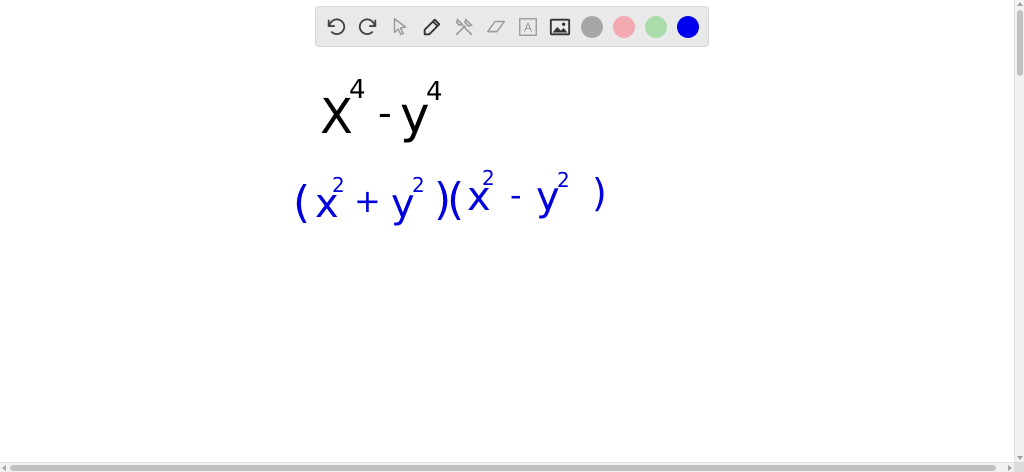 This screenshot has height=472, width=1024. Describe the element at coordinates (336, 27) in the screenshot. I see `undo-icon` at that location.